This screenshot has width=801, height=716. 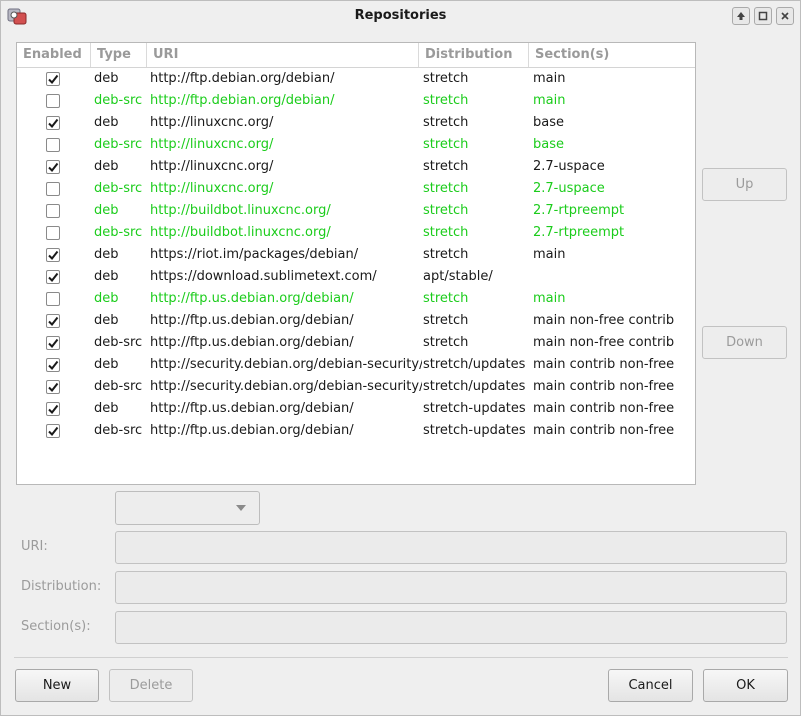 What do you see at coordinates (356, 167) in the screenshot?
I see `table-row: deb http://linuxcnc.org/stretch 2.7-uspace` at bounding box center [356, 167].